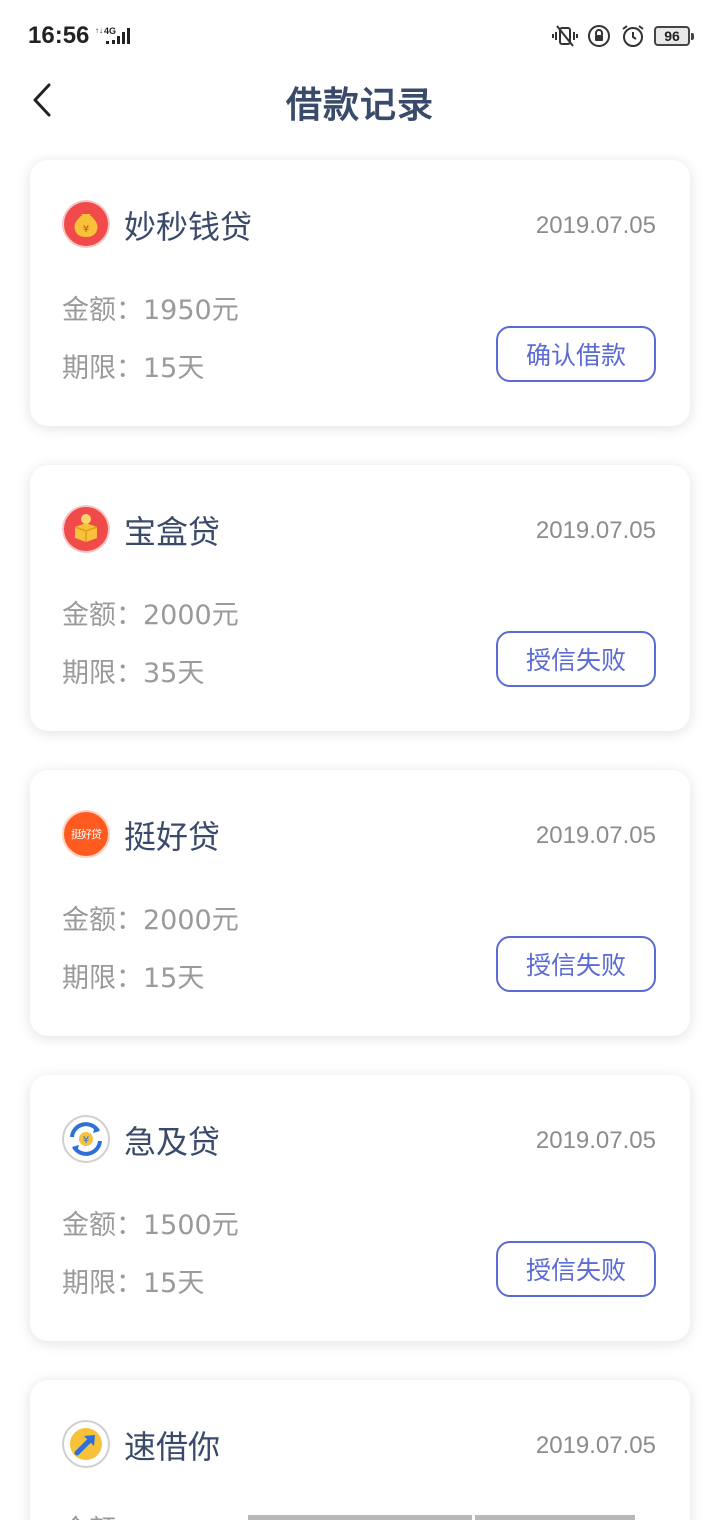 The image size is (720, 1520). I want to click on battery-indicator: 96, so click(674, 36).